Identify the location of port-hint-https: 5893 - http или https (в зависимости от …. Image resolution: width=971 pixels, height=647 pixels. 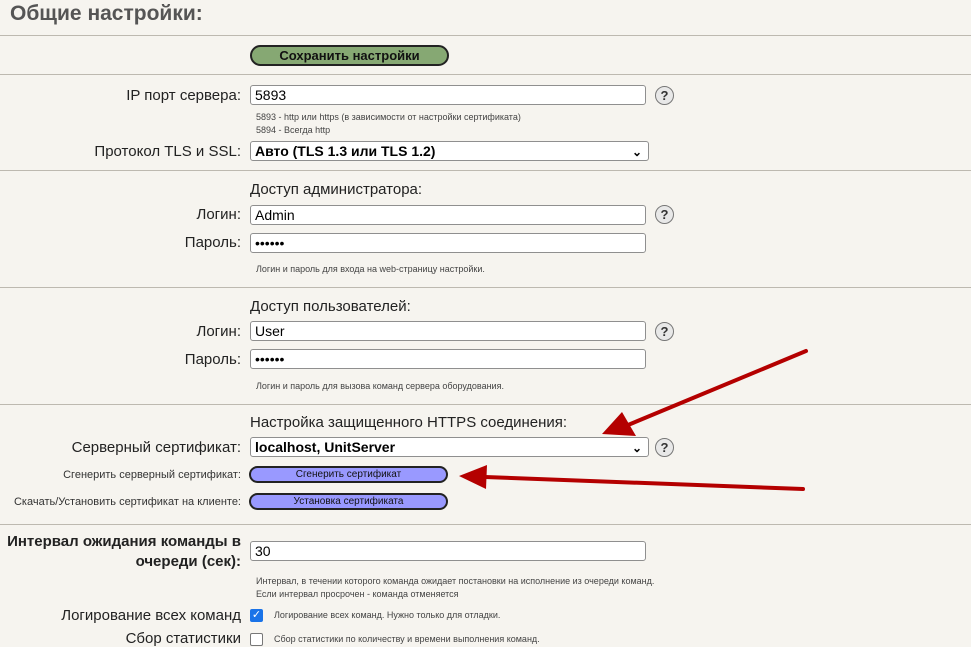
(388, 117).